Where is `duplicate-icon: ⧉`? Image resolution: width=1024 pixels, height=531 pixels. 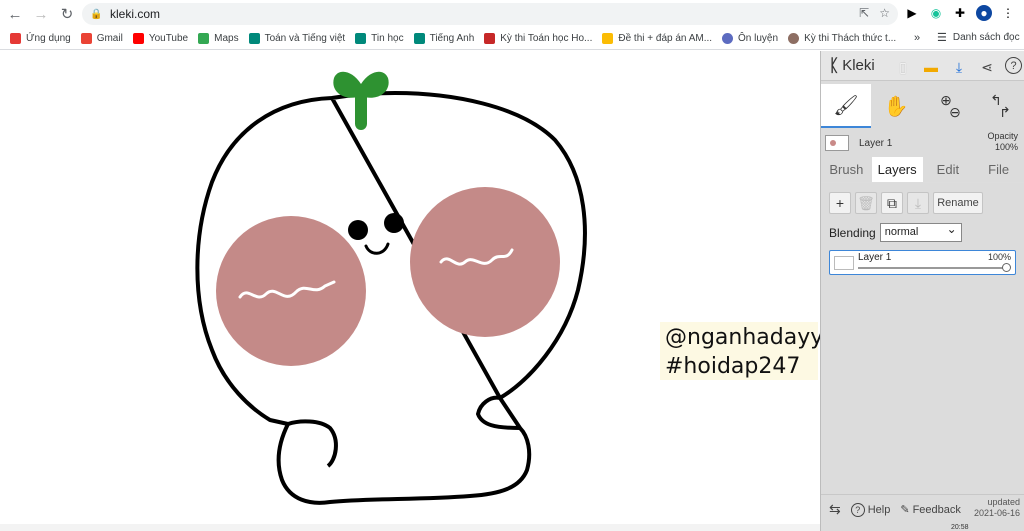 duplicate-icon: ⧉ is located at coordinates (892, 202).